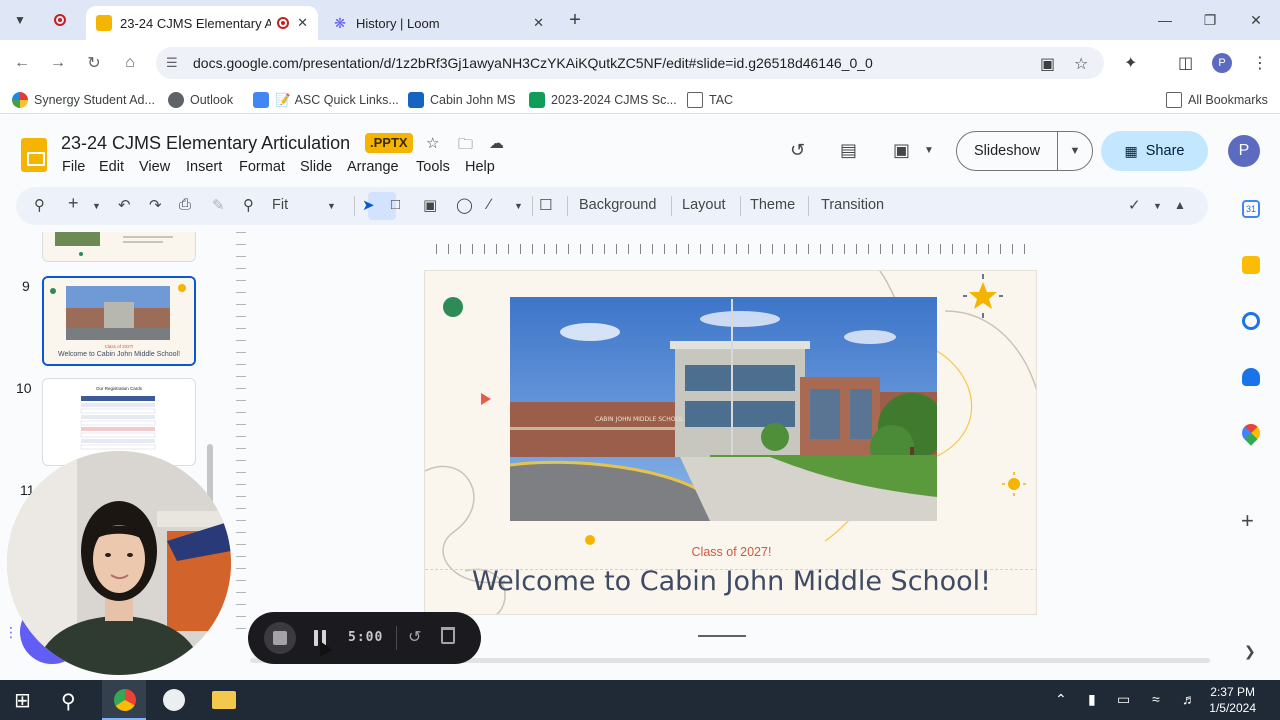 This screenshot has height=720, width=1280. What do you see at coordinates (1156, 699) in the screenshot?
I see `wifi-icon: ≈` at bounding box center [1156, 699].